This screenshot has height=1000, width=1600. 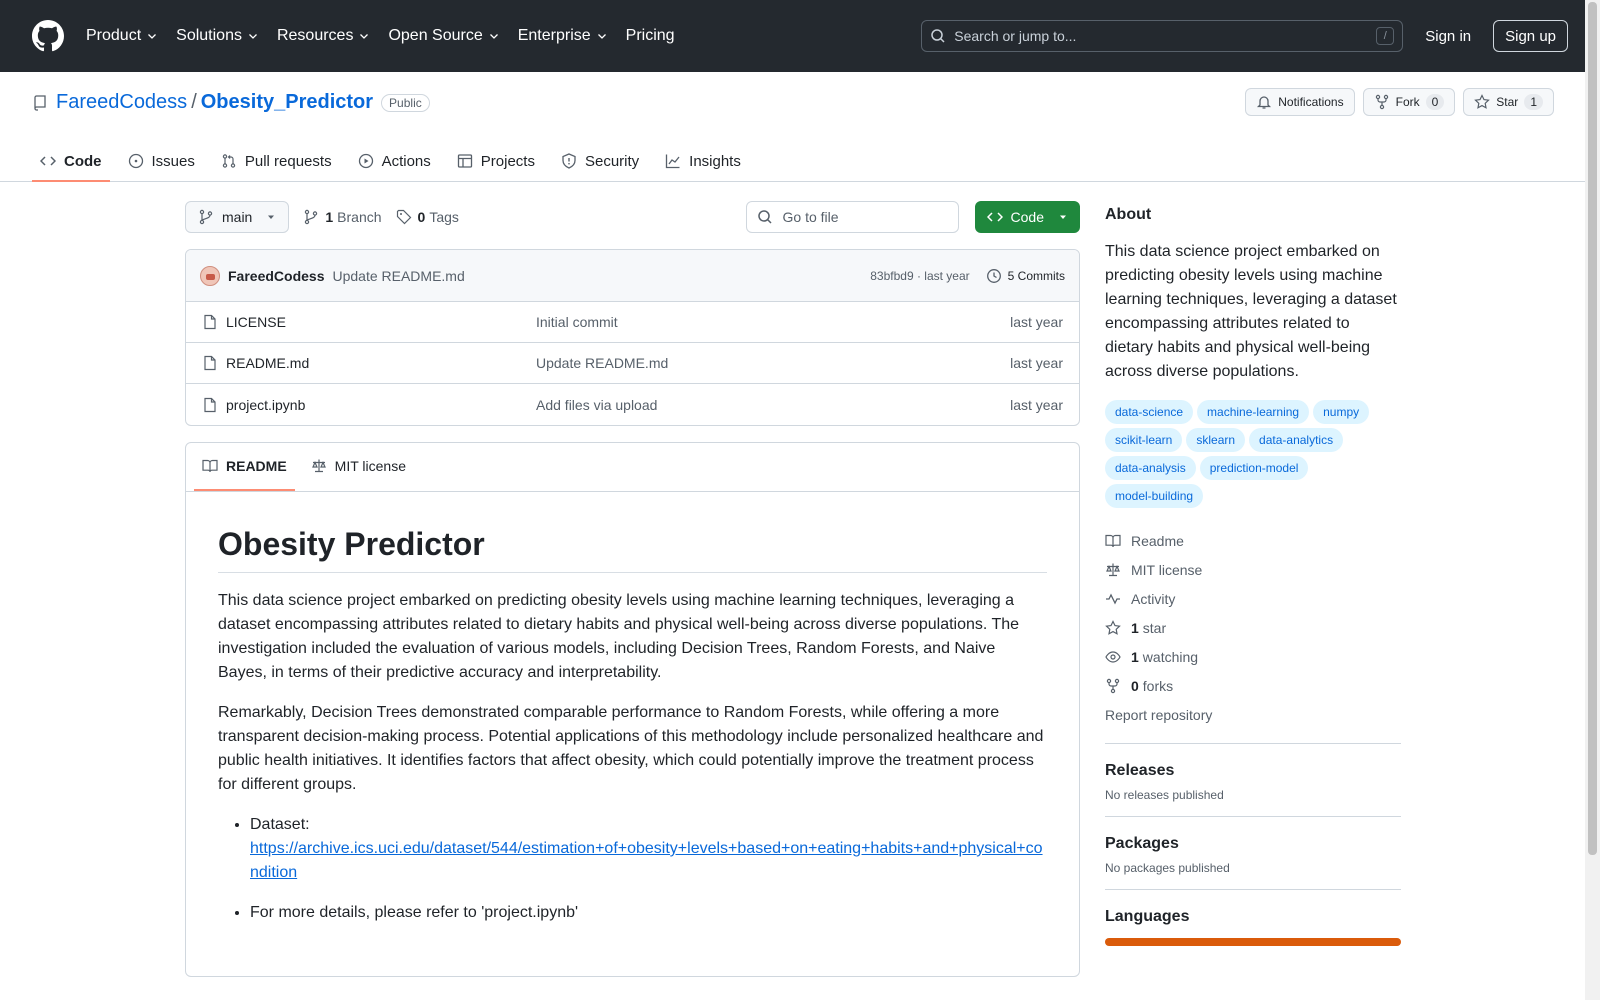 What do you see at coordinates (496, 162) in the screenshot?
I see `tab-projects: Projects` at bounding box center [496, 162].